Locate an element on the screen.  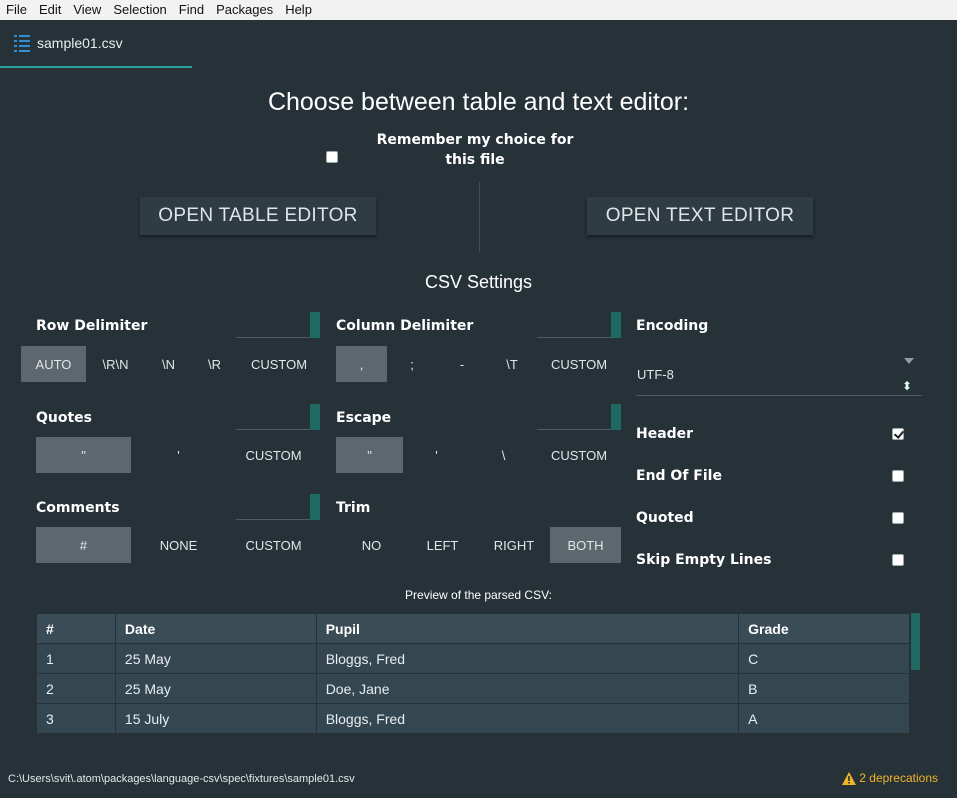
table-header-row: # Date Pupil Grade is located at coordinates (473, 628).